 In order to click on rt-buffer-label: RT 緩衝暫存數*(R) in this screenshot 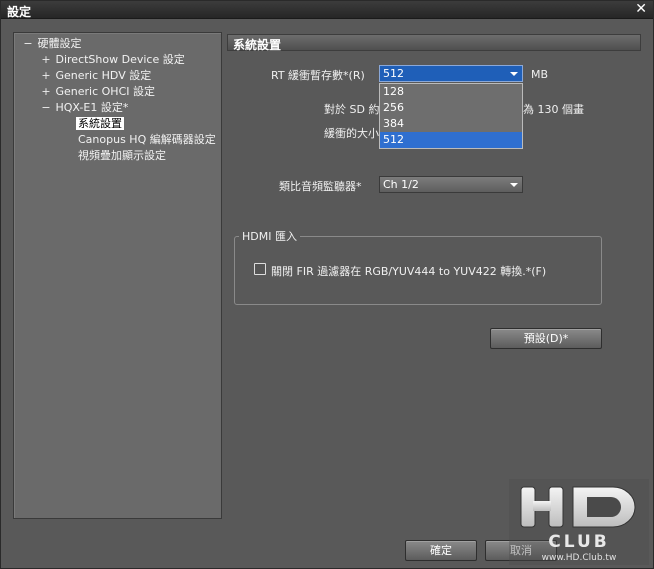, I will do `click(318, 75)`.